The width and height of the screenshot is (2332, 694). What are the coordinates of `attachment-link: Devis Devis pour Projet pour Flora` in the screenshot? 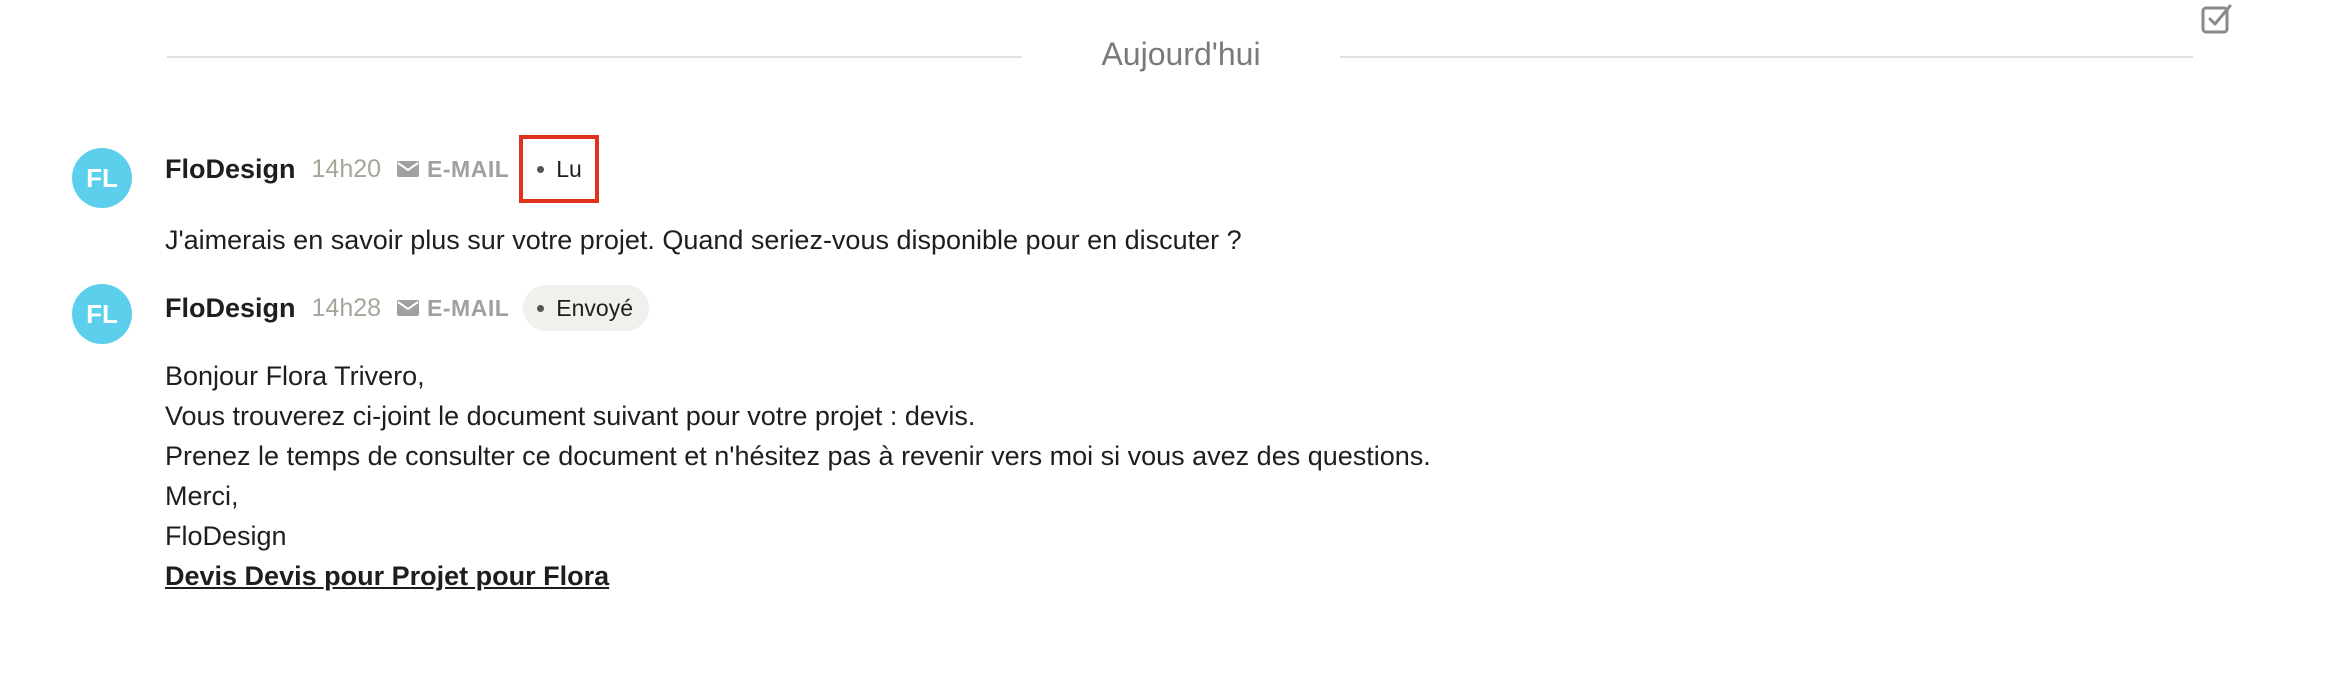 It's located at (387, 576).